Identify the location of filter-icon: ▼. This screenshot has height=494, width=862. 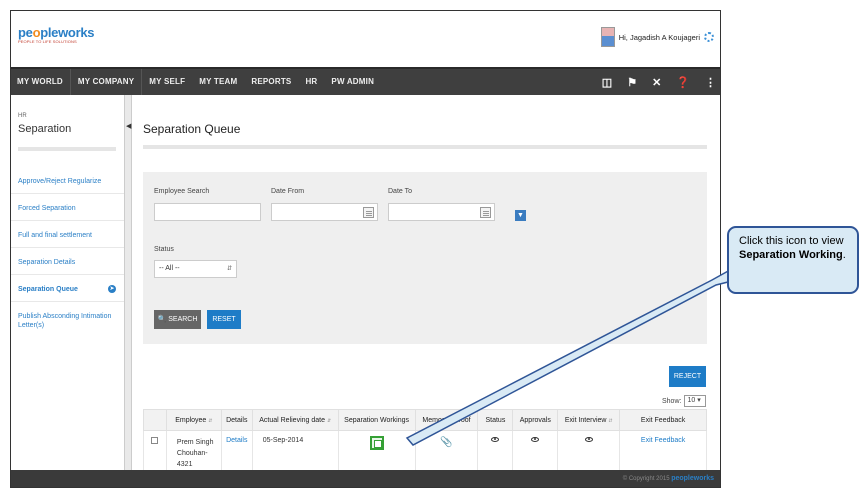
(520, 215).